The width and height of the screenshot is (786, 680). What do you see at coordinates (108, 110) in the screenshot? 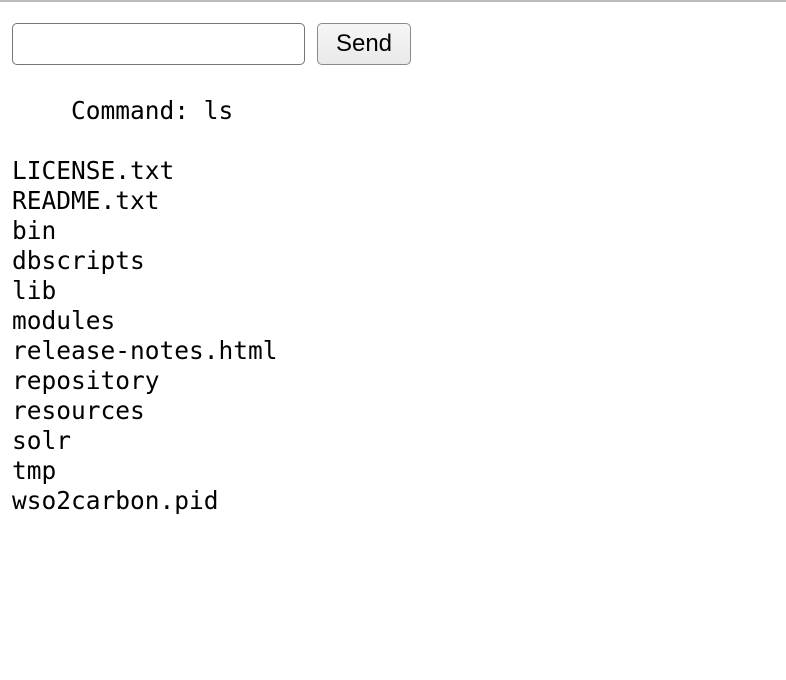
I see `command-prefix: Command:` at bounding box center [108, 110].